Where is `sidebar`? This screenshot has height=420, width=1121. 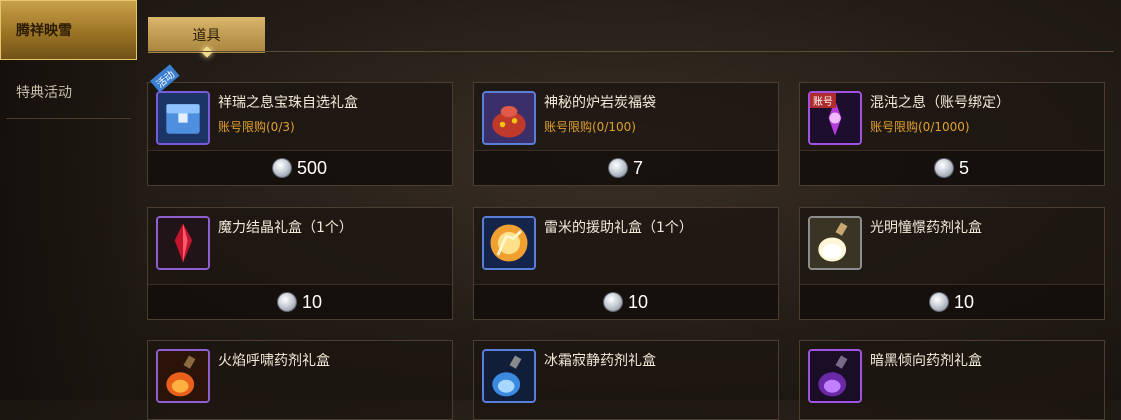 sidebar is located at coordinates (68, 200).